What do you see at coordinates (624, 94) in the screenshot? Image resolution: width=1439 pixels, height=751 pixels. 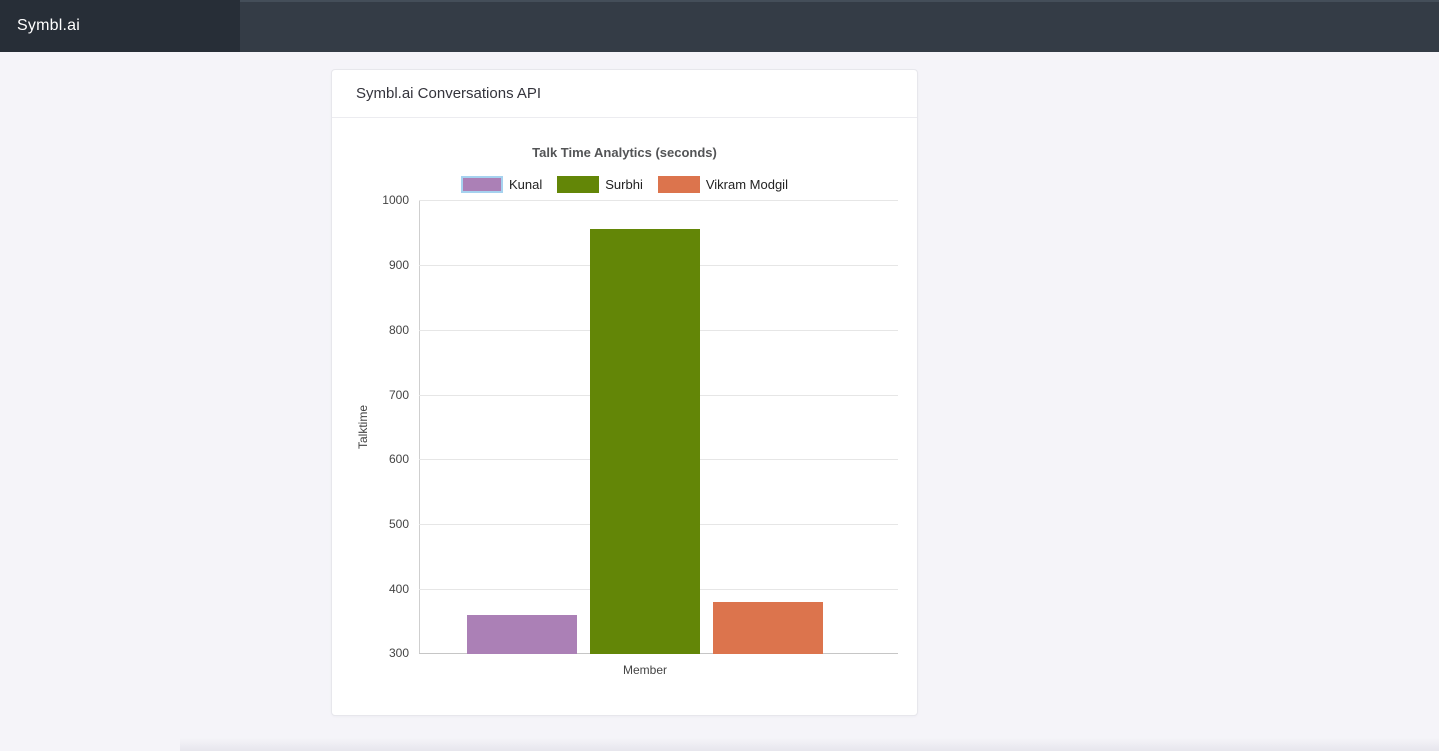 I see `card-title: Symbl.ai Conversations API` at bounding box center [624, 94].